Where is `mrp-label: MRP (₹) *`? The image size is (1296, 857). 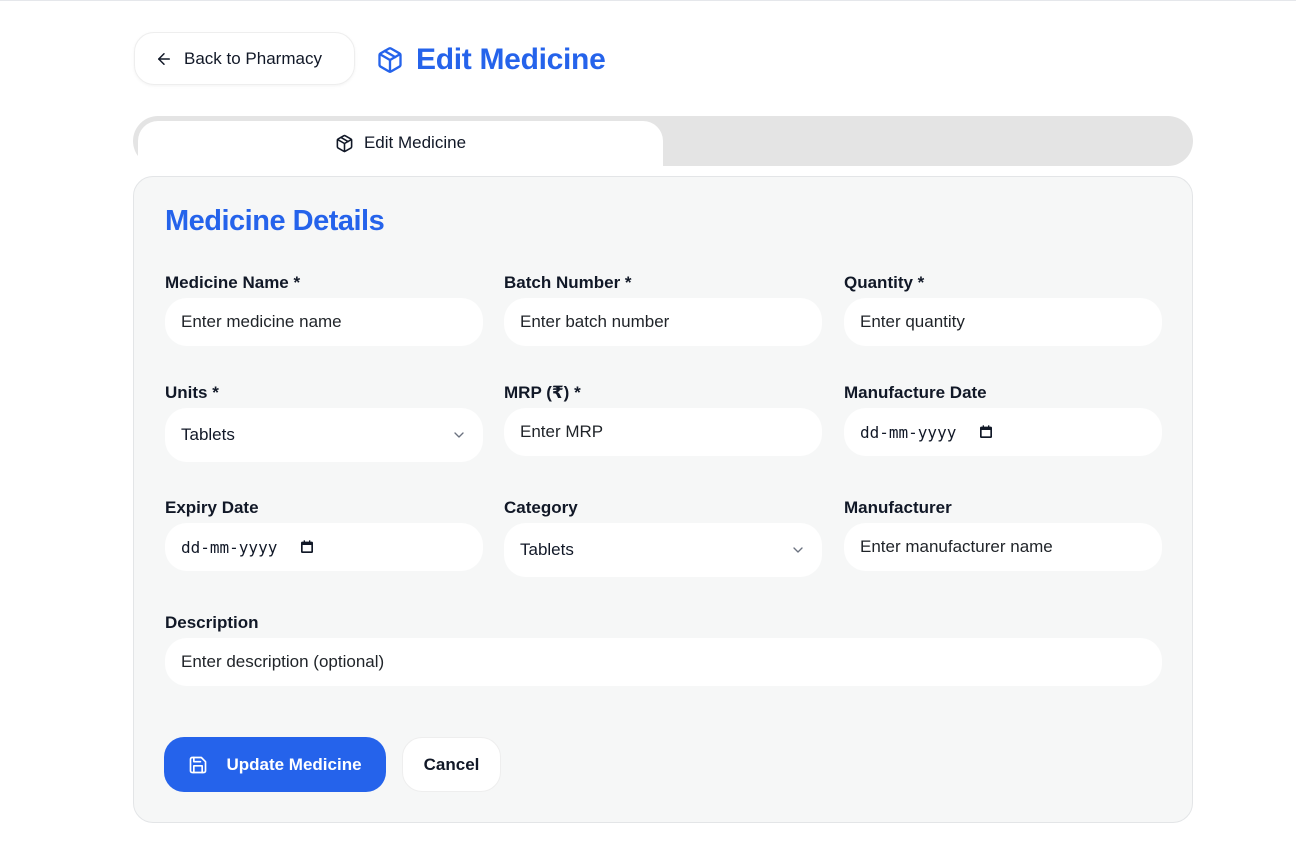 mrp-label: MRP (₹) * is located at coordinates (542, 392).